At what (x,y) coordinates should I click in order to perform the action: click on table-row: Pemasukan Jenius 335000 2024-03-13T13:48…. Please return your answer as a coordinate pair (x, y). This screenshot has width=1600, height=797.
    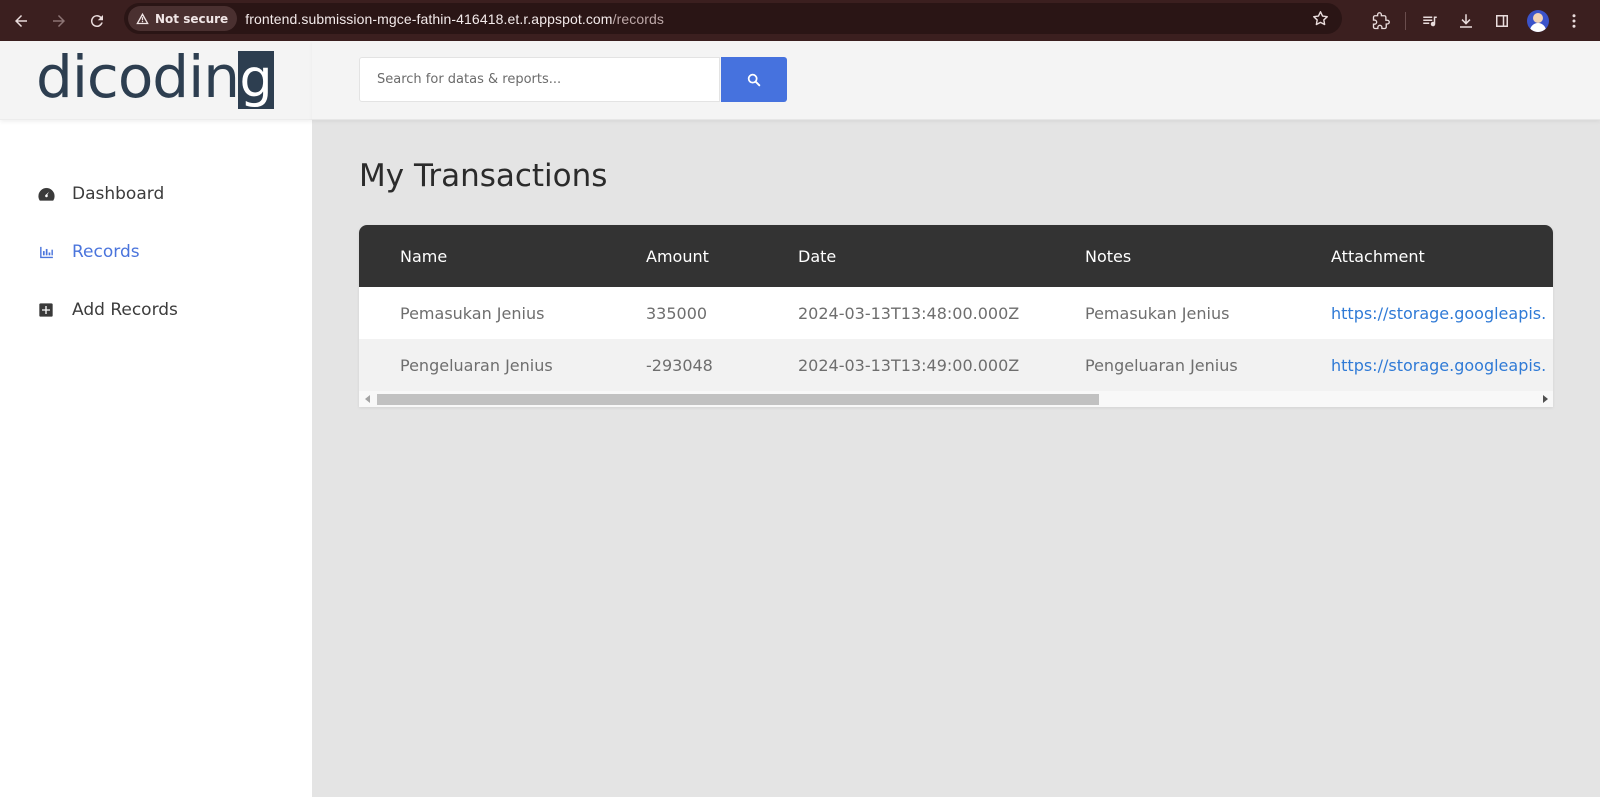
    Looking at the image, I should click on (956, 313).